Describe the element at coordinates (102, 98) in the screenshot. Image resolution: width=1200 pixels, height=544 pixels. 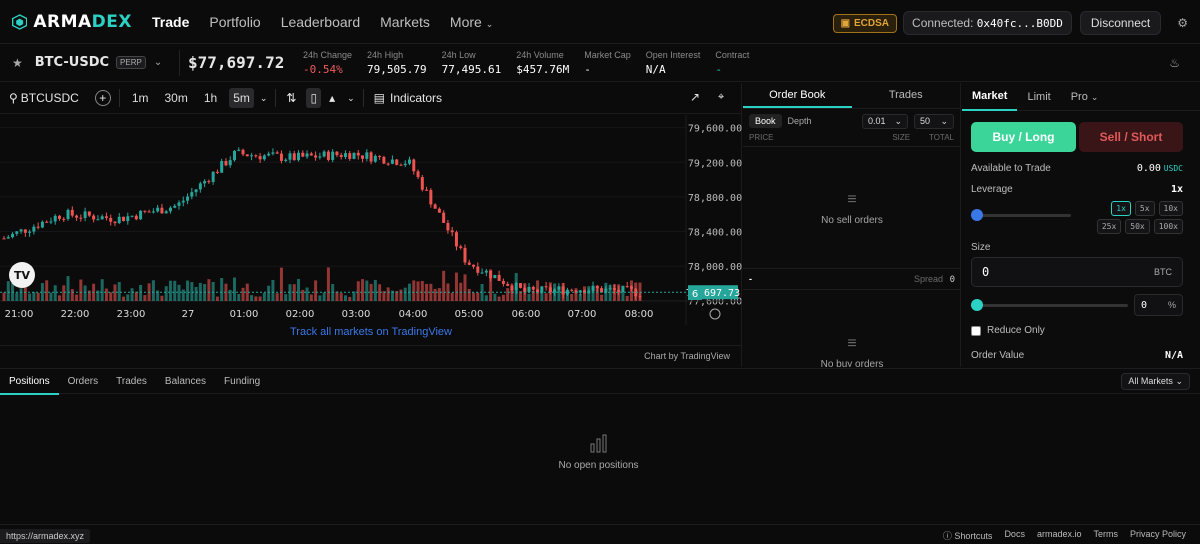
I see `add-symbol-icon: +` at that location.